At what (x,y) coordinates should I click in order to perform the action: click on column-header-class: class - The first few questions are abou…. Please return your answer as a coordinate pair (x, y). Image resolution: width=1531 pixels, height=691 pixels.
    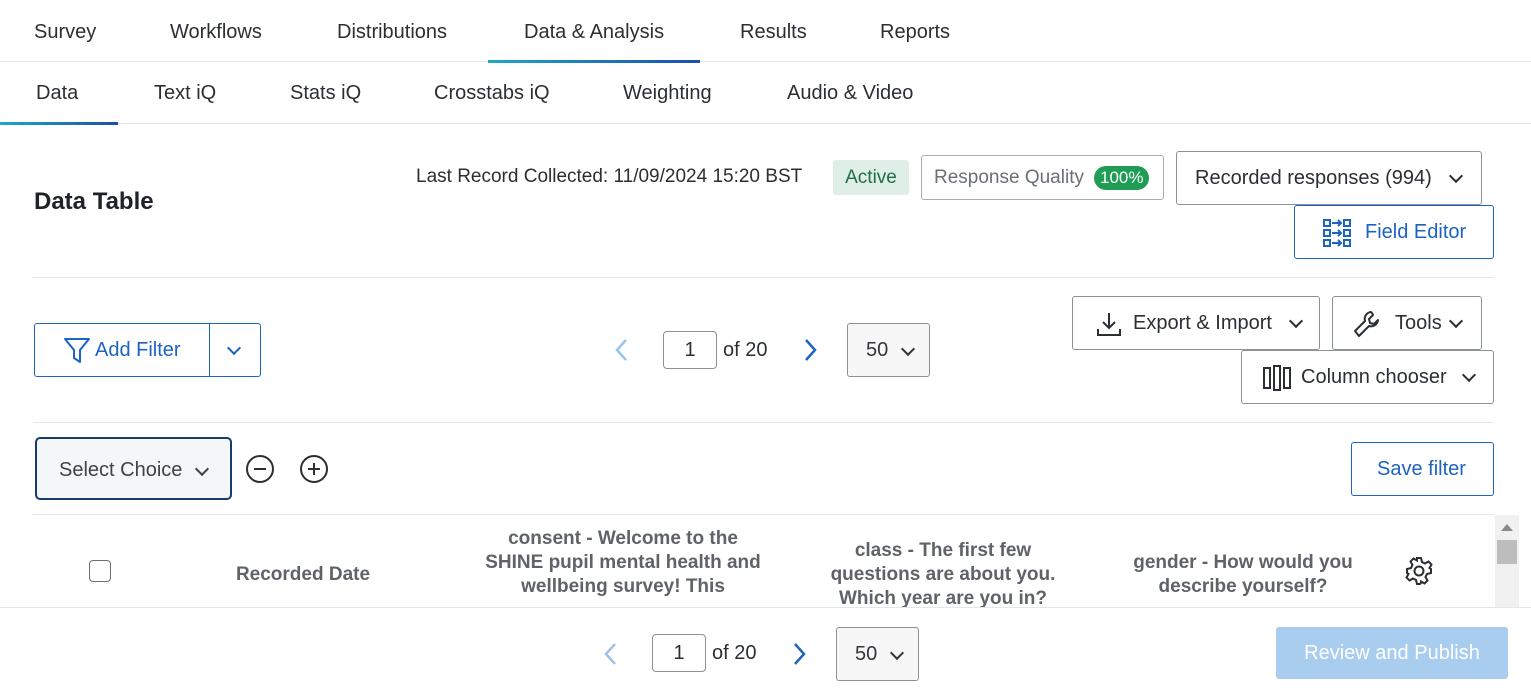
    Looking at the image, I should click on (943, 573).